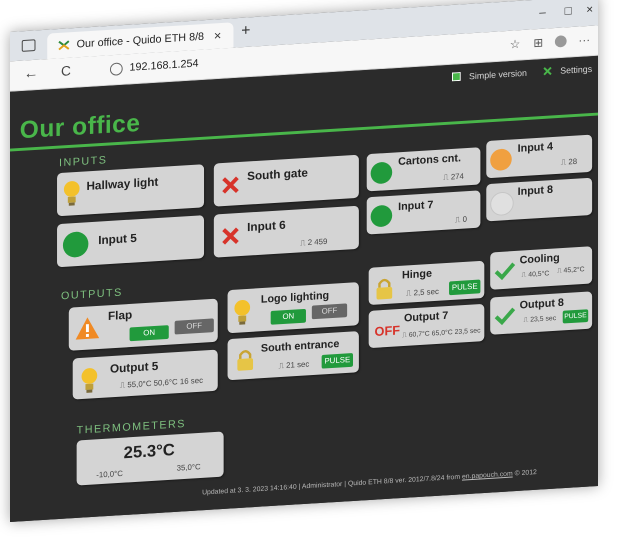 The height and width of the screenshot is (549, 632). What do you see at coordinates (568, 10) in the screenshot?
I see `maximize-button: □` at bounding box center [568, 10].